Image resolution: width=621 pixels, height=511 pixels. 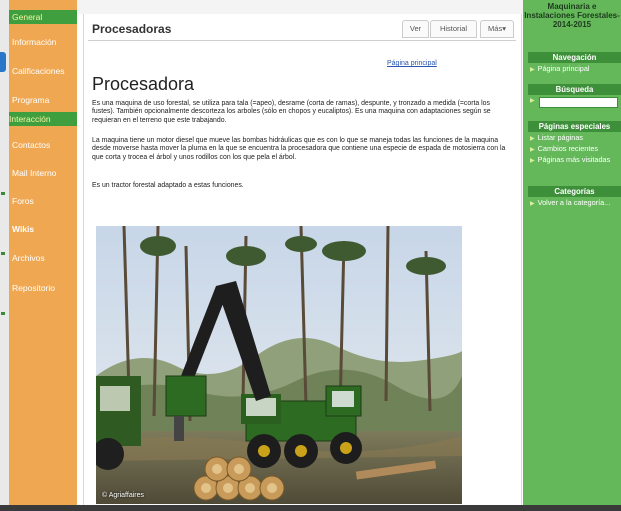 I want to click on sidebar-heading-paginas-especiales: Páginas especiales, so click(x=574, y=126).